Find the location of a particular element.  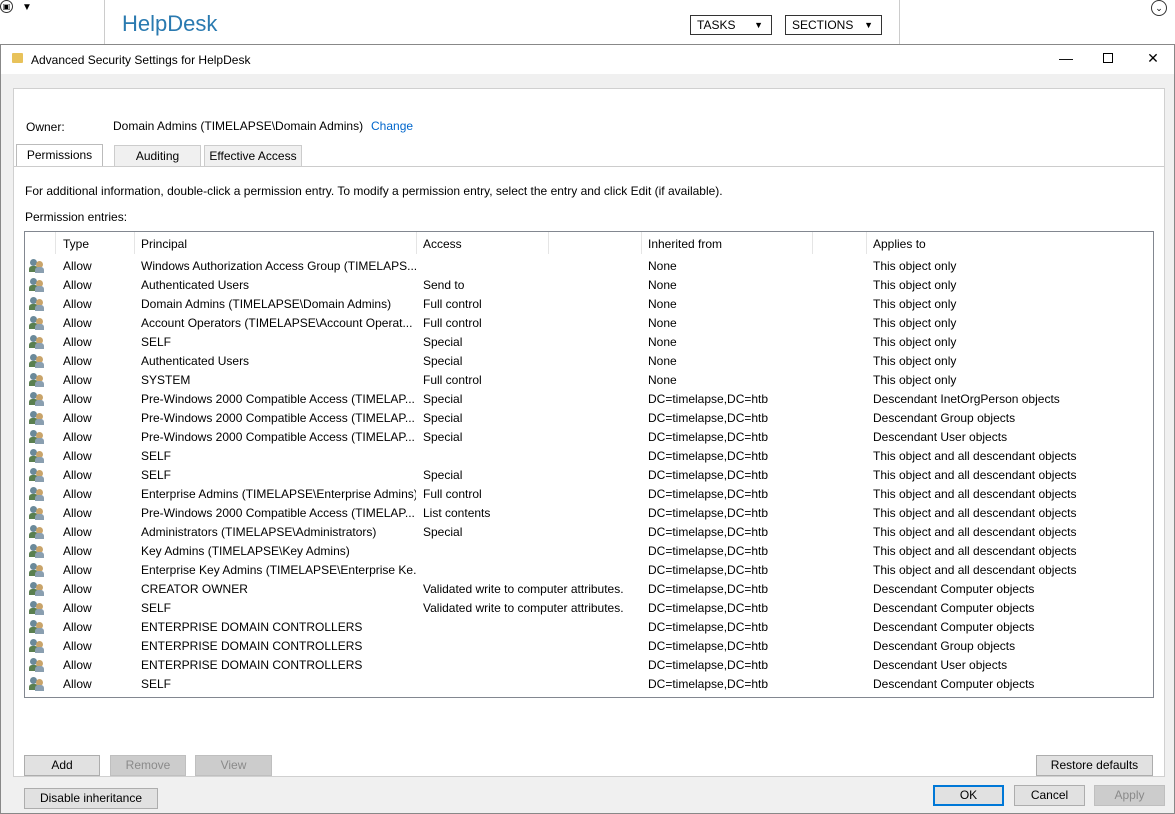

restore-defaults-button: Restore defaults is located at coordinates (1094, 765).